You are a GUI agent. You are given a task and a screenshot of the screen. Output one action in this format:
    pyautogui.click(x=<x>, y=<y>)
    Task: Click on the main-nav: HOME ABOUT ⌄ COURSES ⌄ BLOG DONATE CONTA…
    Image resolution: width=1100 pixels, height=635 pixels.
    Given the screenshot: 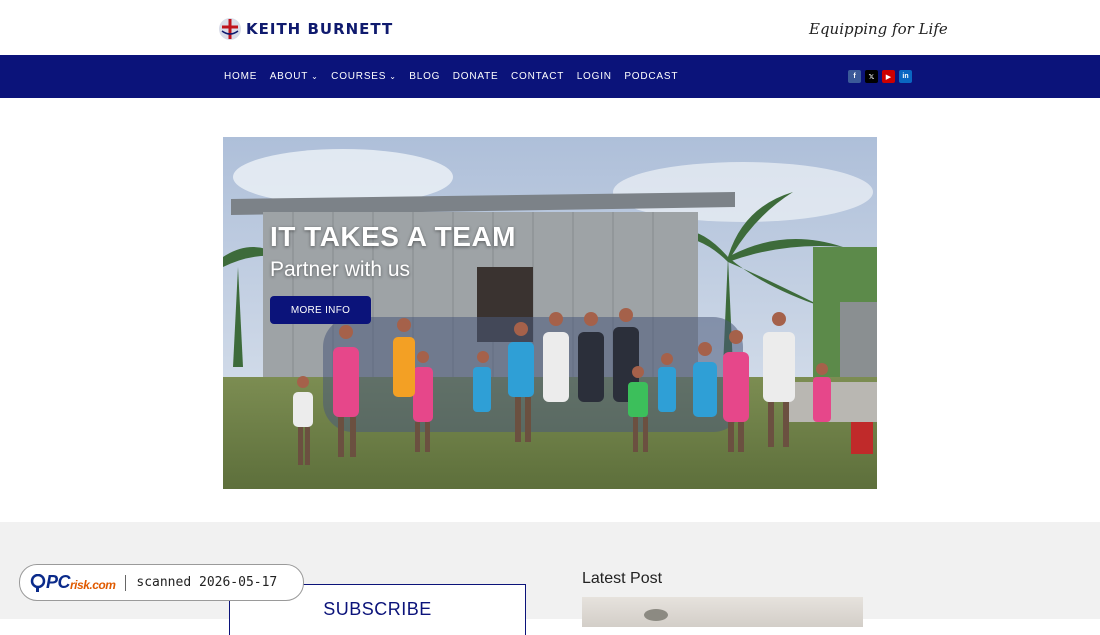 What is the action you would take?
    pyautogui.click(x=550, y=76)
    